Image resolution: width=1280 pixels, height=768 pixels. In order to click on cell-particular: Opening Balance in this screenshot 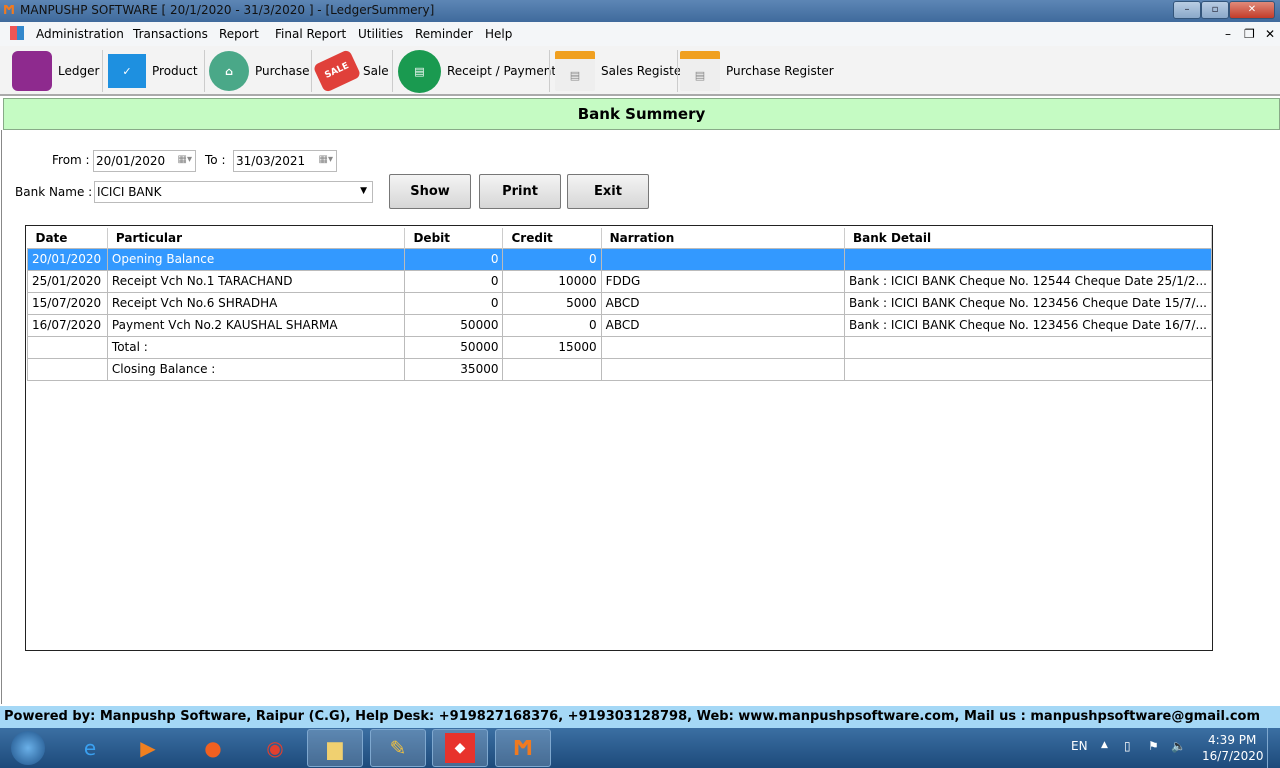, I will do `click(256, 259)`.